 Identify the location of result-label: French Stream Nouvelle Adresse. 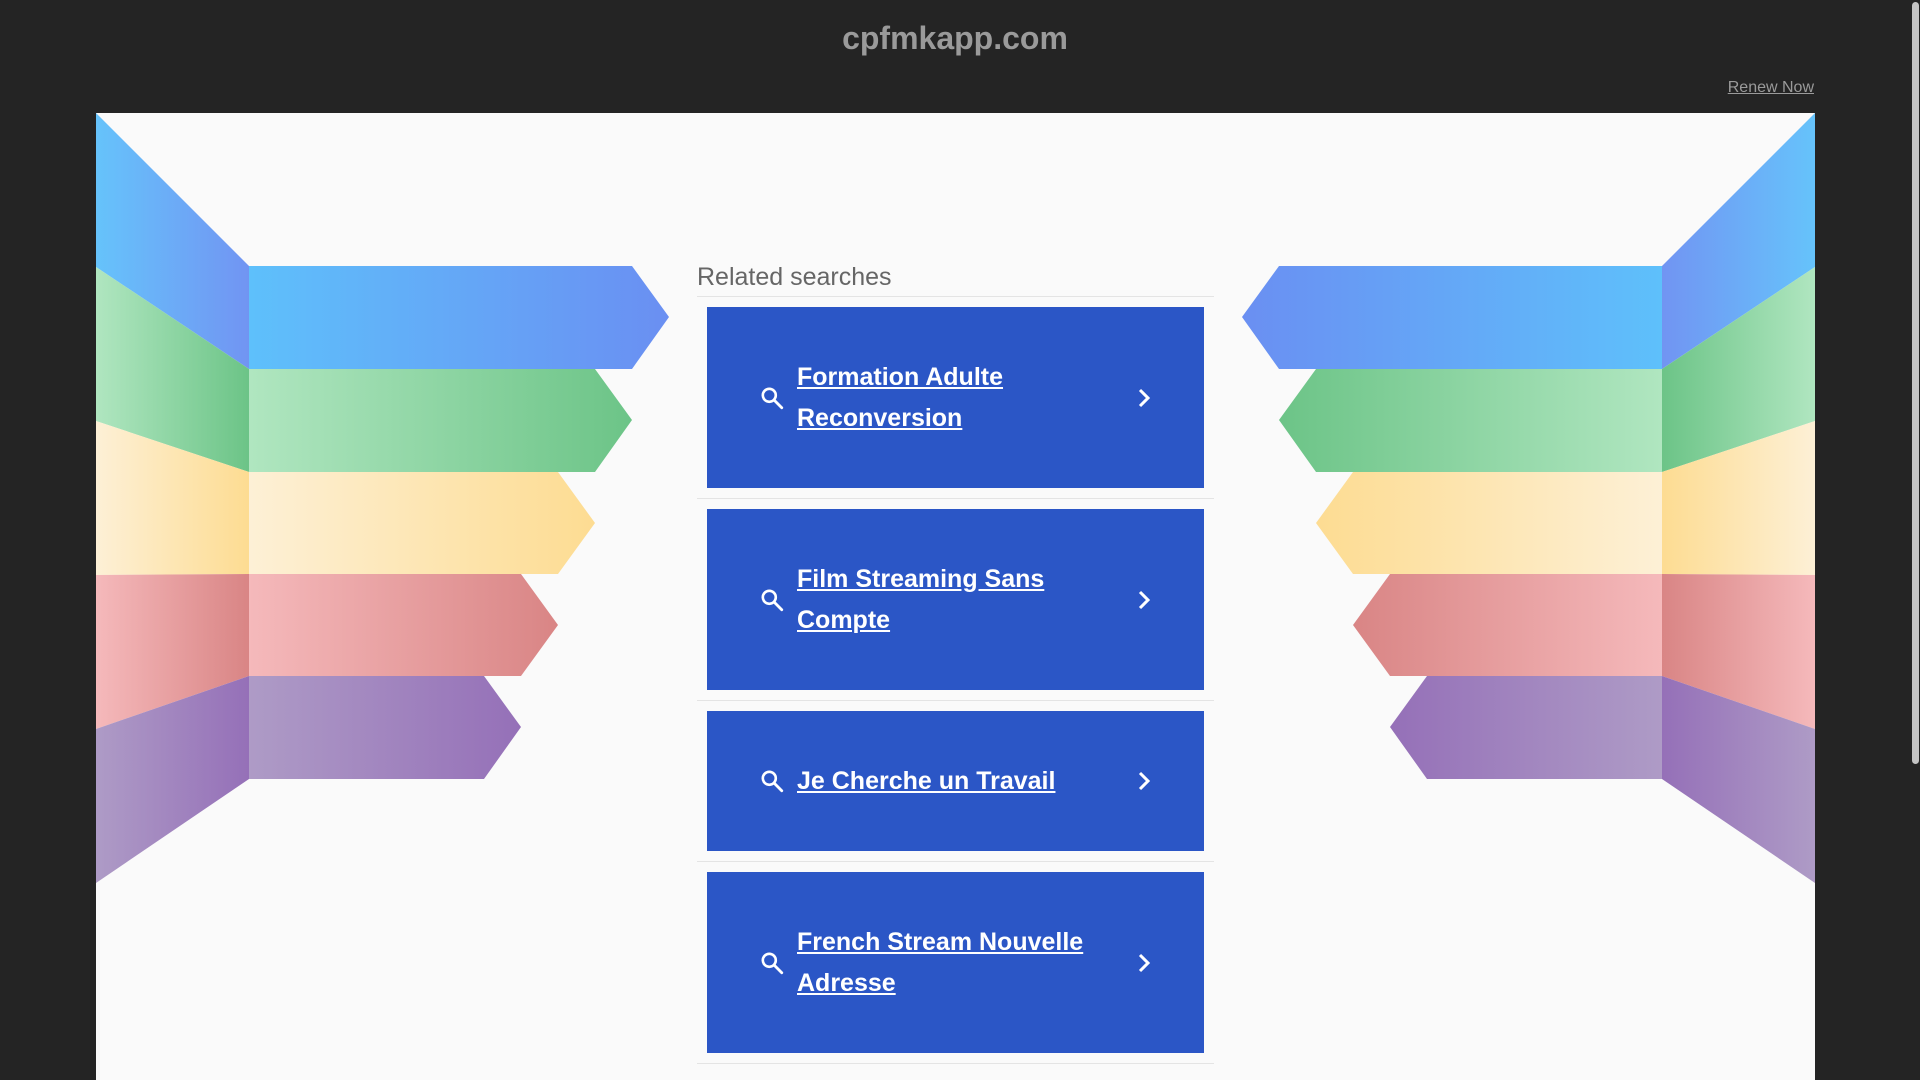
(964, 963).